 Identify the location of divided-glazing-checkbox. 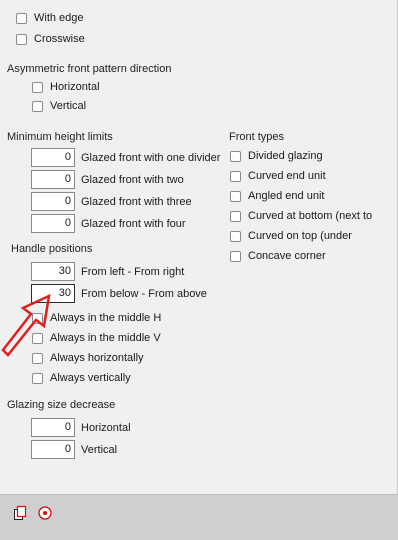
(235, 156).